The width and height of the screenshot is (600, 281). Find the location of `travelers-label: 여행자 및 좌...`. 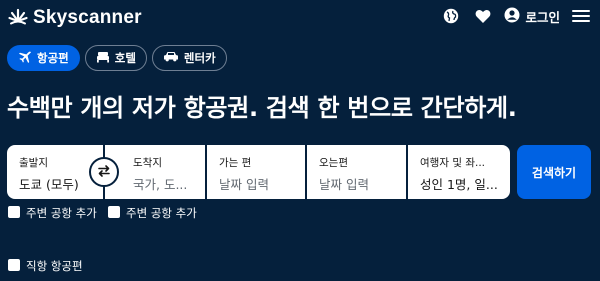

travelers-label: 여행자 및 좌... is located at coordinates (452, 163).